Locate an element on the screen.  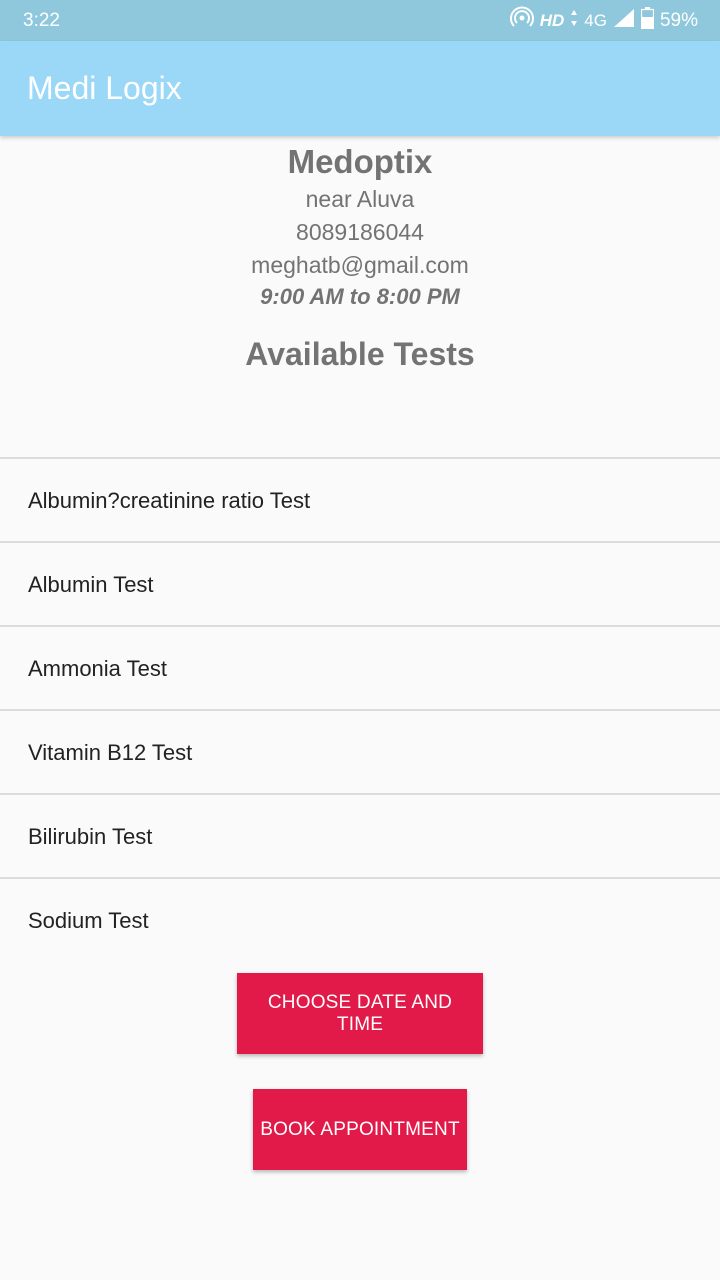
choose-date-time-button: CHOOSE DATE AND TIME is located at coordinates (360, 1013).